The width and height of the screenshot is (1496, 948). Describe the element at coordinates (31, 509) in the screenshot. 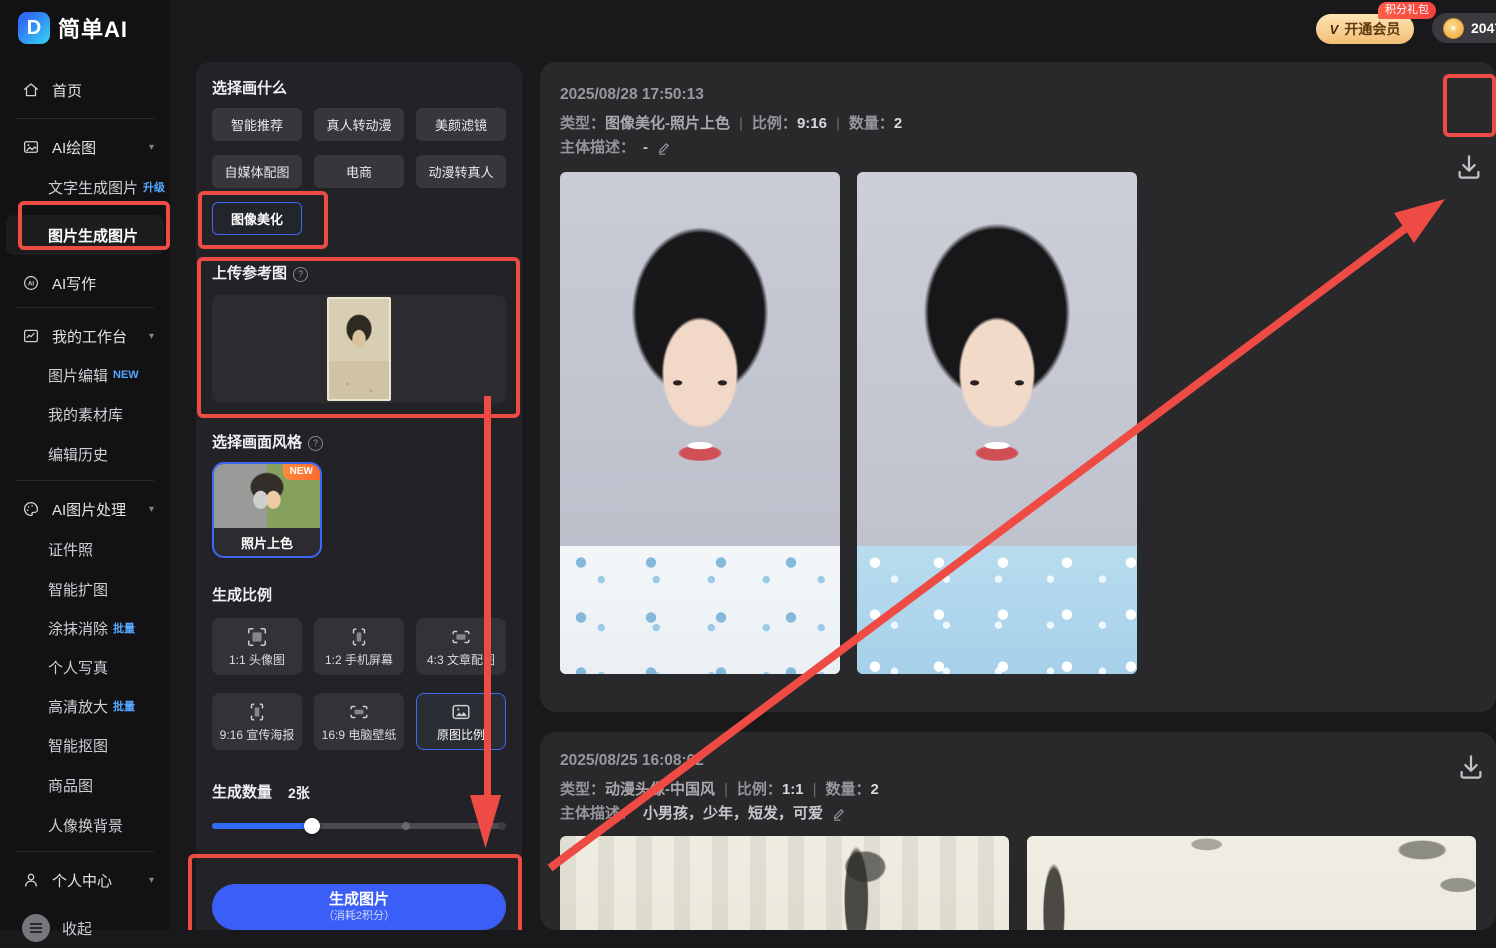

I see `palette-icon` at that location.